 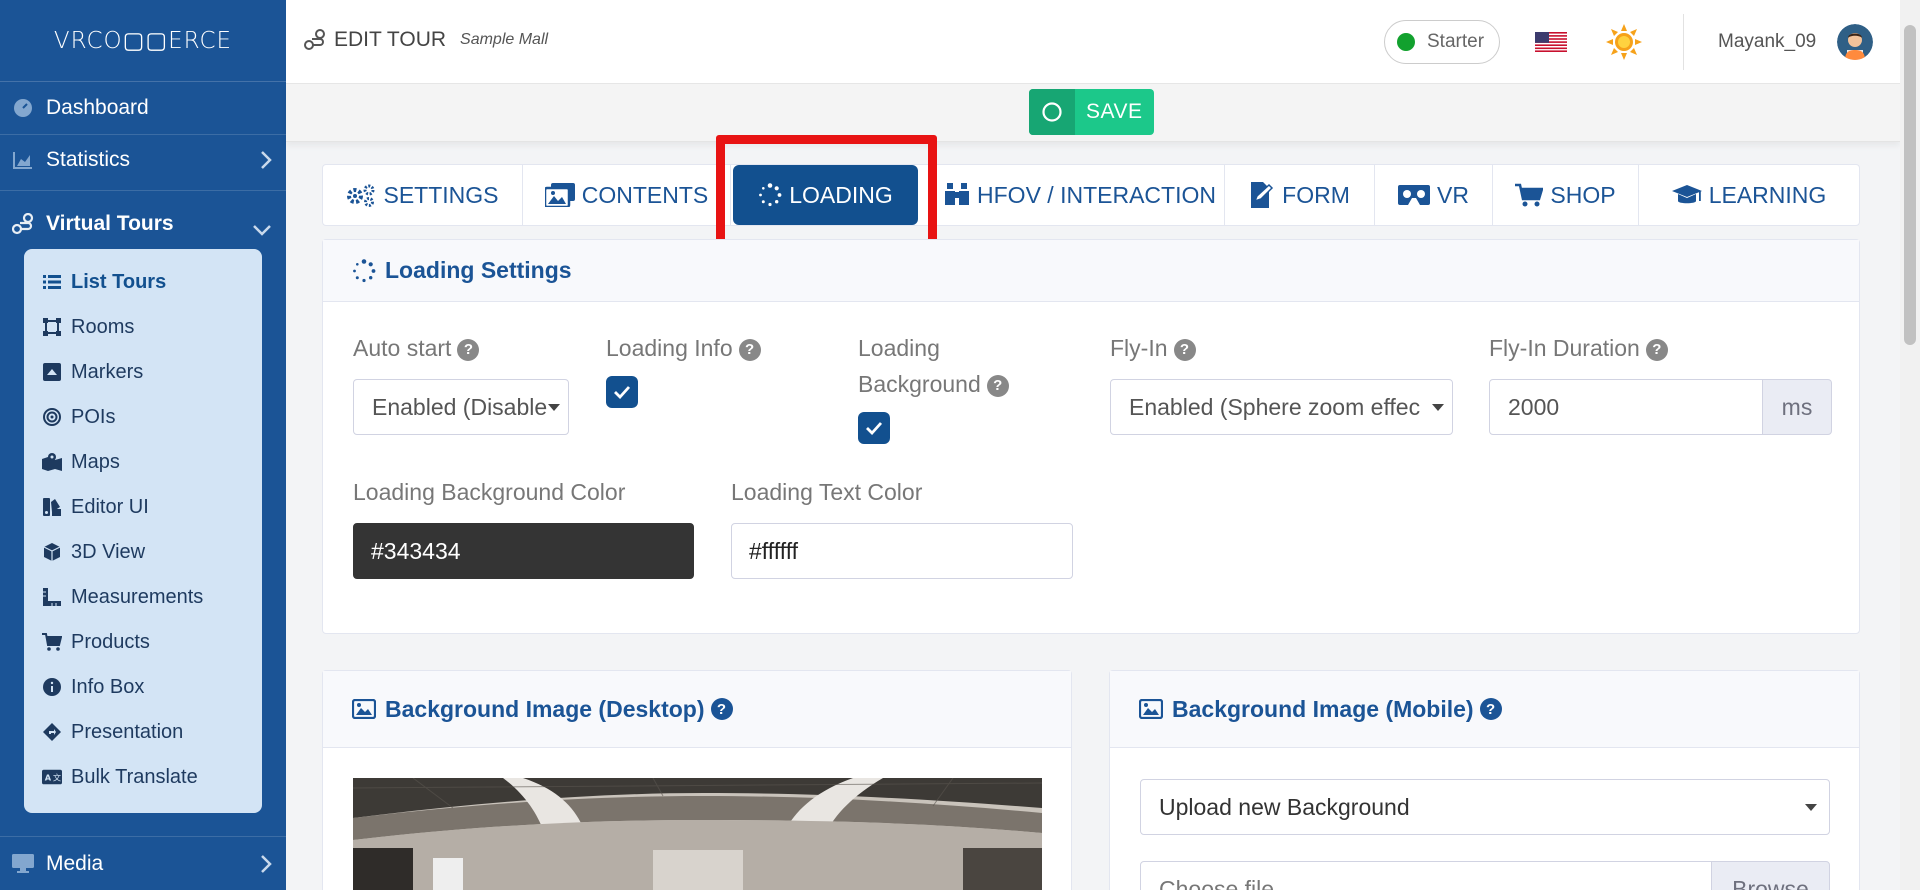 I want to click on tab-form: FORM, so click(x=1300, y=195).